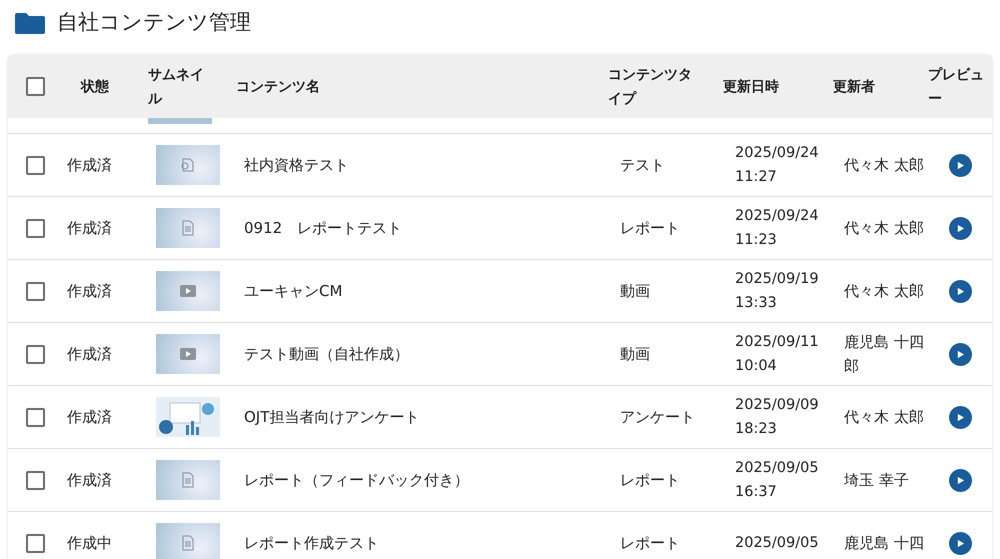  Describe the element at coordinates (356, 480) in the screenshot. I see `content-name: レポート（フィードバック付き）` at that location.